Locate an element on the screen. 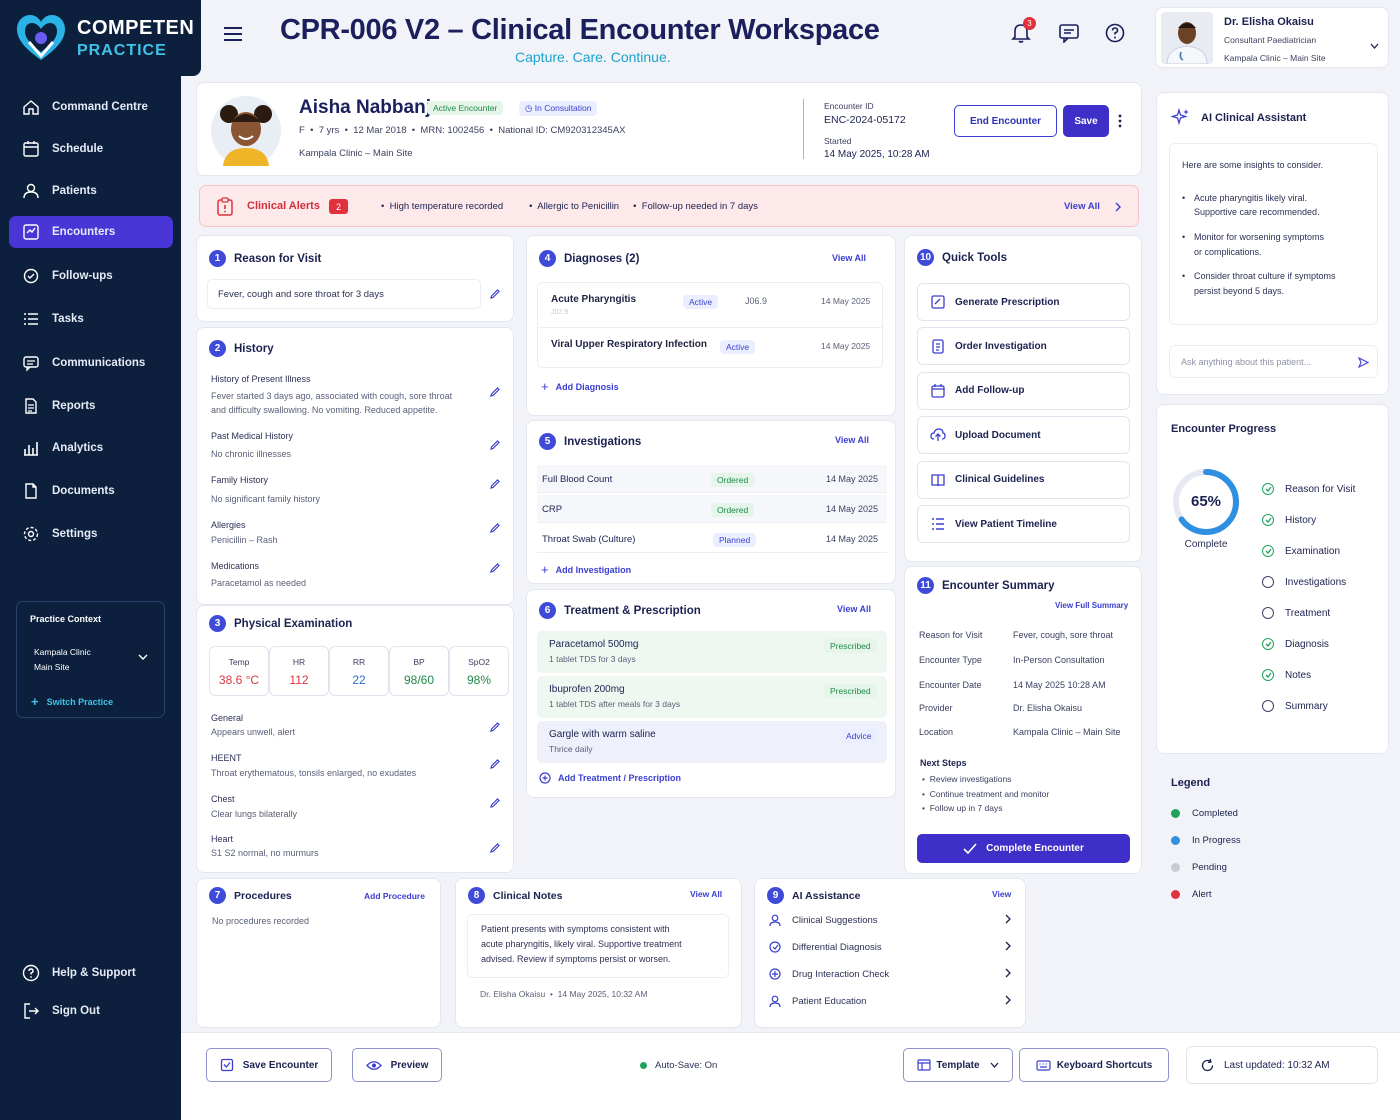  nav-item-analytics: Analytics is located at coordinates (91, 448).